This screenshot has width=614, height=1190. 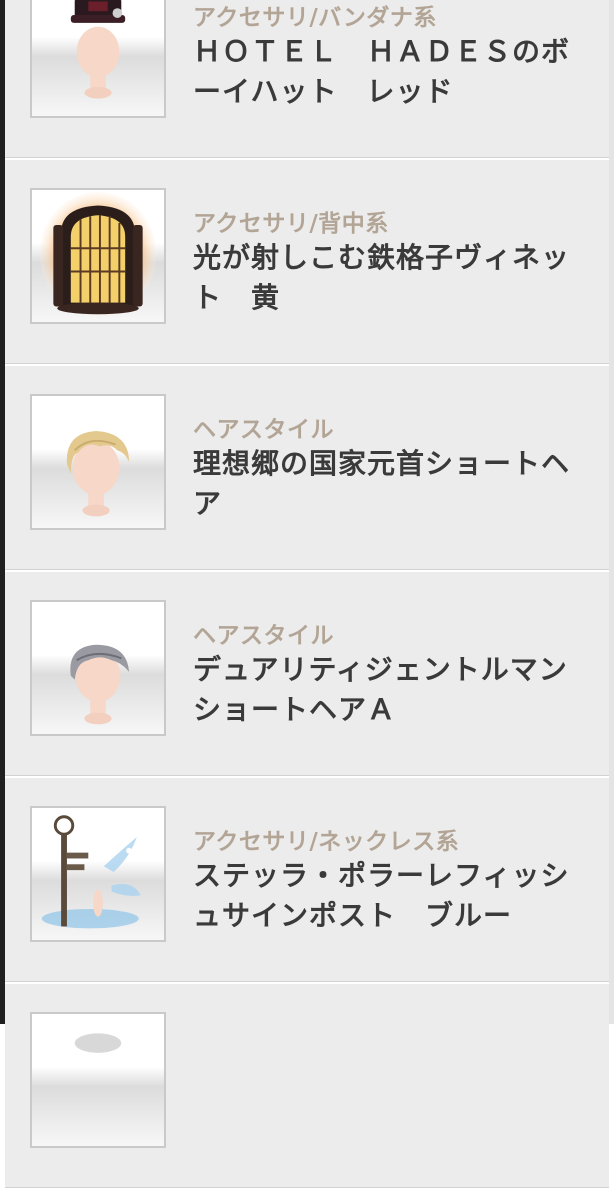 I want to click on blonde-short-hair-thumbnail-icon, so click(x=98, y=462).